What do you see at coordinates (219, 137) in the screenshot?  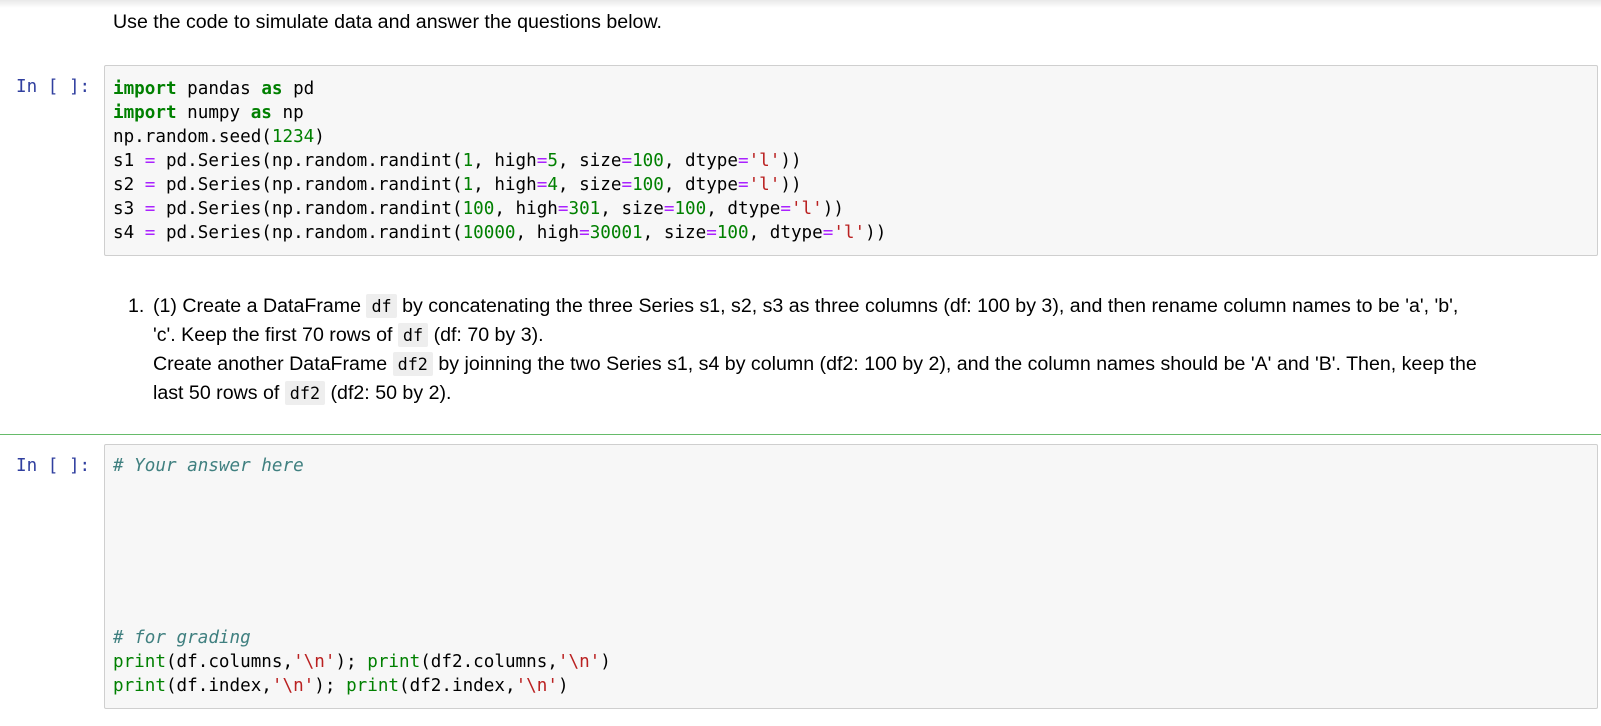 I see `code-line-3: np.random.seed(1234)` at bounding box center [219, 137].